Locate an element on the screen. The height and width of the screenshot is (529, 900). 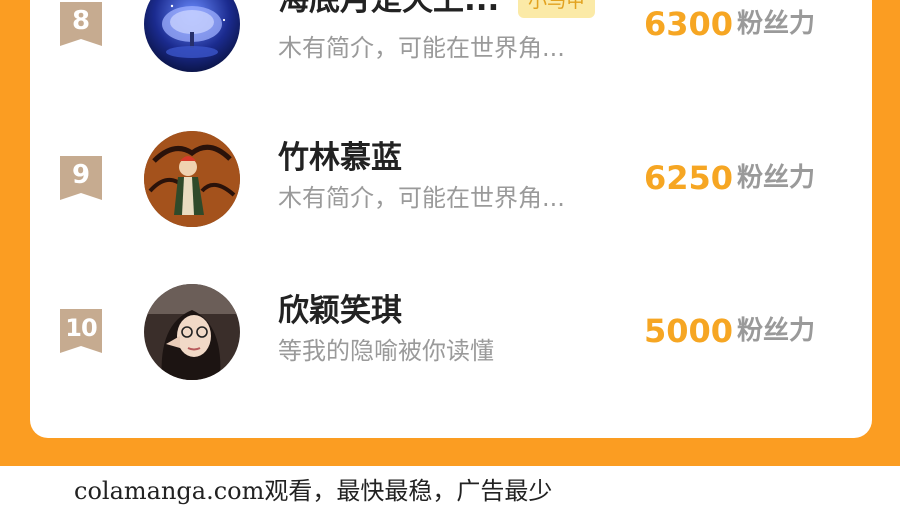
fans-count: 5000 is located at coordinates (689, 331).